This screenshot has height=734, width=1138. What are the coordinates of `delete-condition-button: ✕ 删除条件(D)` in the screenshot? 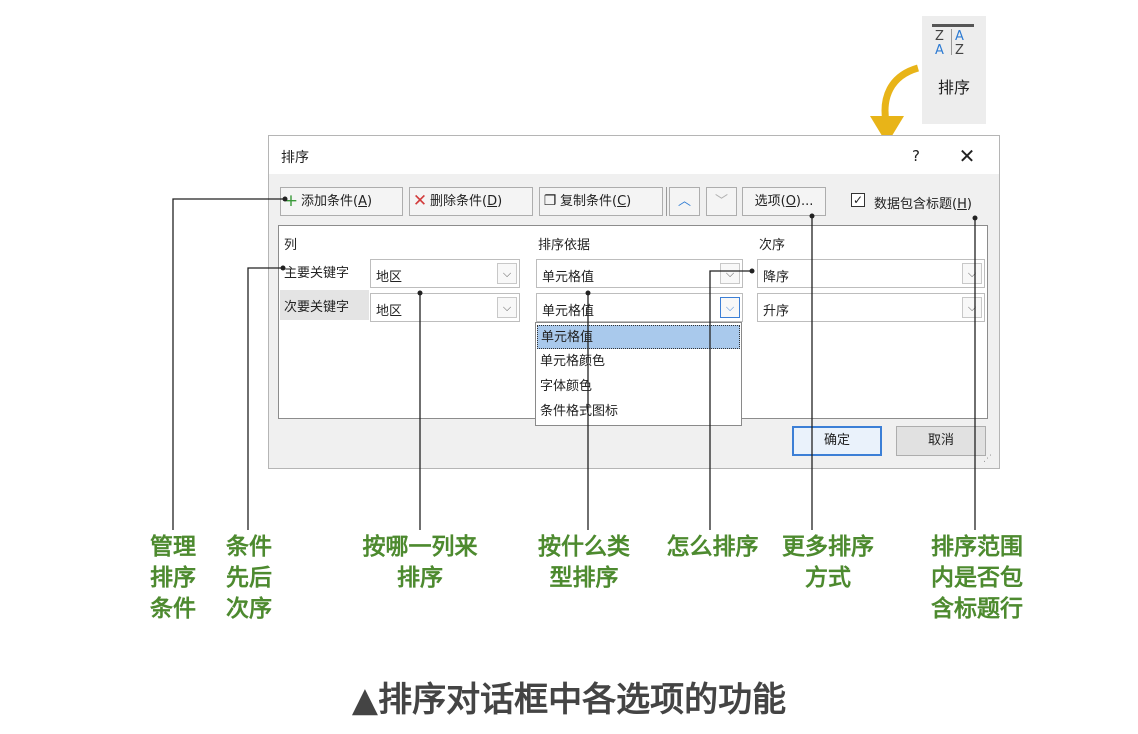 It's located at (471, 201).